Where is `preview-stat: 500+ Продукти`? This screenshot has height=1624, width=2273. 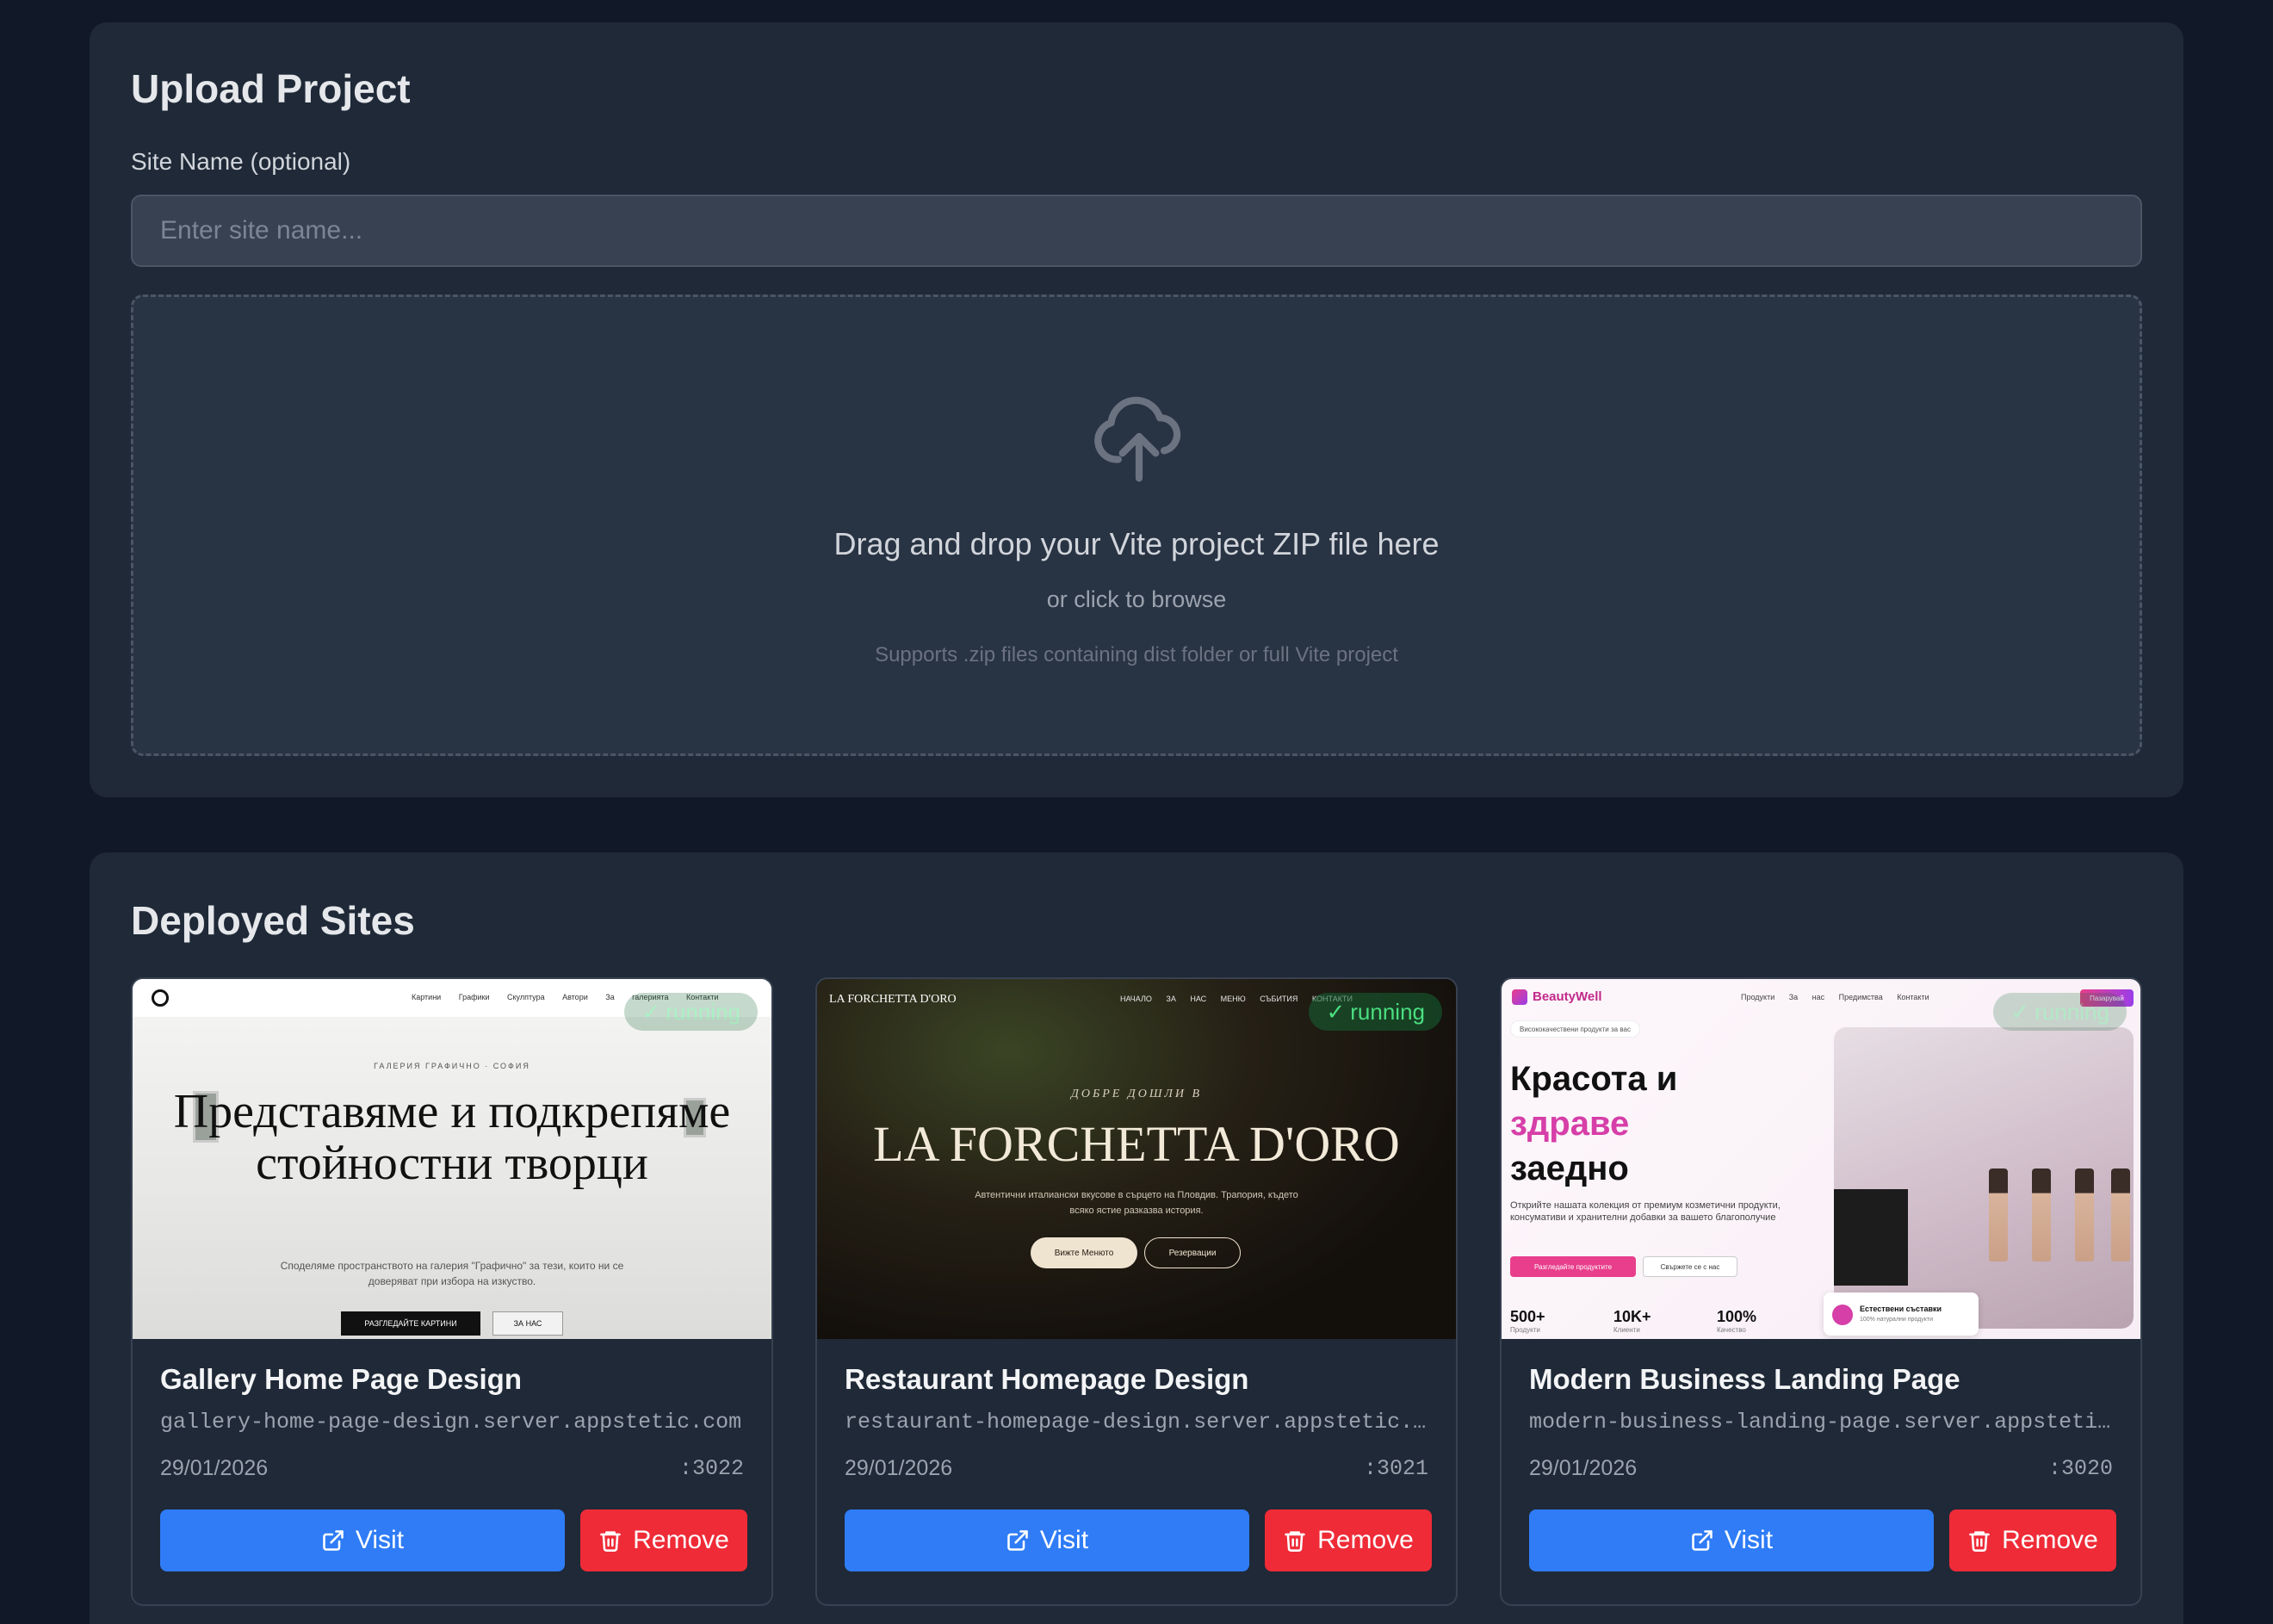 preview-stat: 500+ Продукти is located at coordinates (1527, 1321).